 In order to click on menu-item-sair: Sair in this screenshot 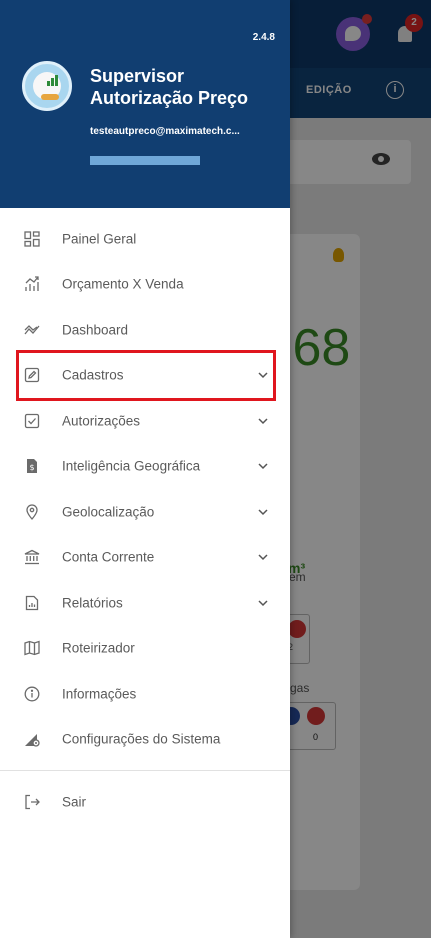, I will do `click(145, 802)`.